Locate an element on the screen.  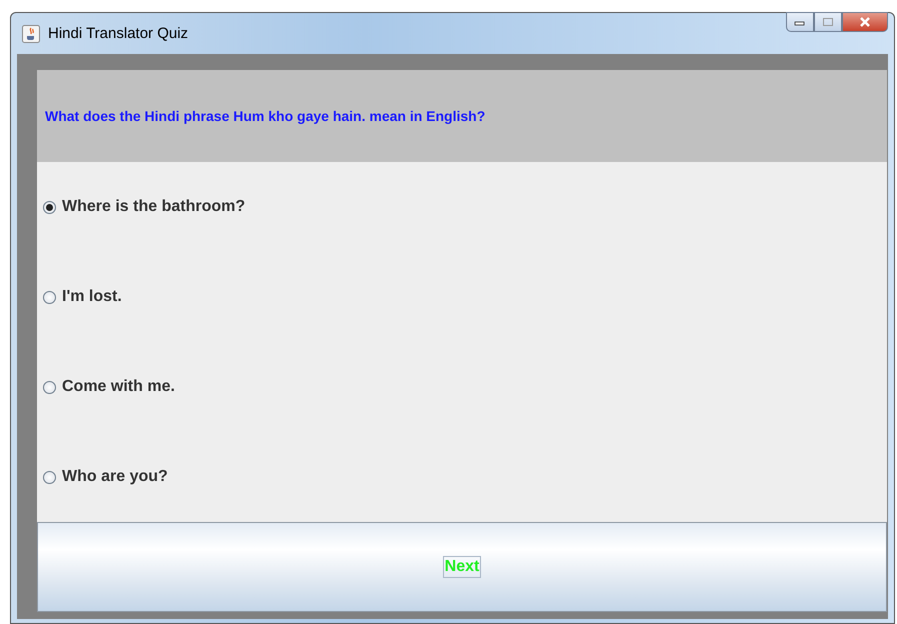
option-label: I'm lost. is located at coordinates (92, 297).